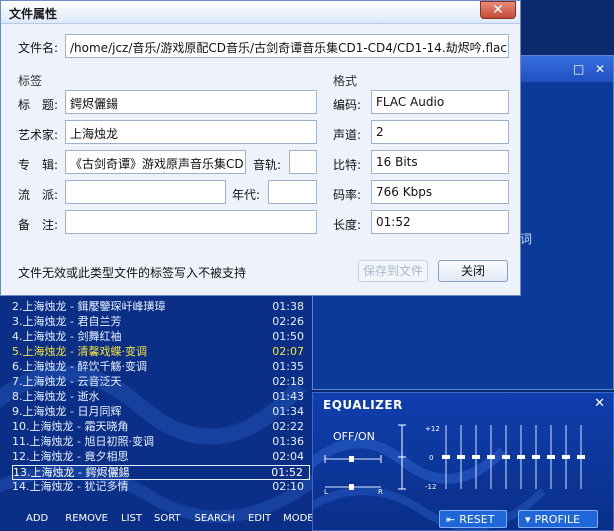 The width and height of the screenshot is (614, 531). What do you see at coordinates (451, 519) in the screenshot?
I see `reset-icon: ⇤` at bounding box center [451, 519].